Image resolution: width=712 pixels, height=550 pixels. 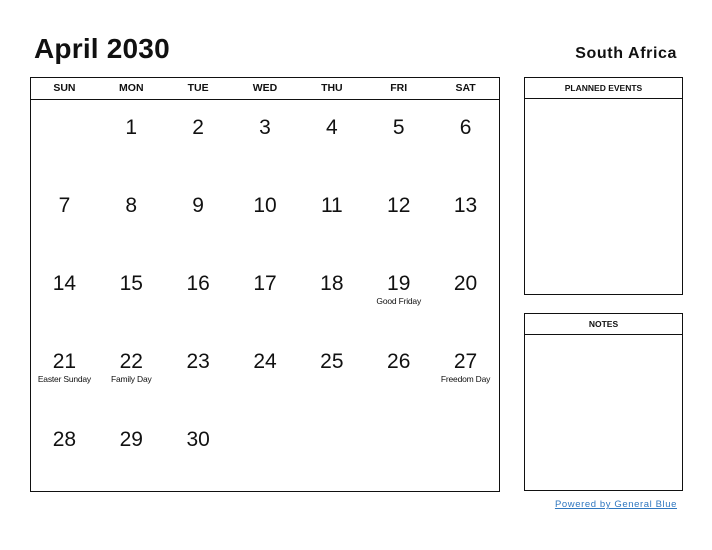 I want to click on day-number: 26, so click(x=399, y=361).